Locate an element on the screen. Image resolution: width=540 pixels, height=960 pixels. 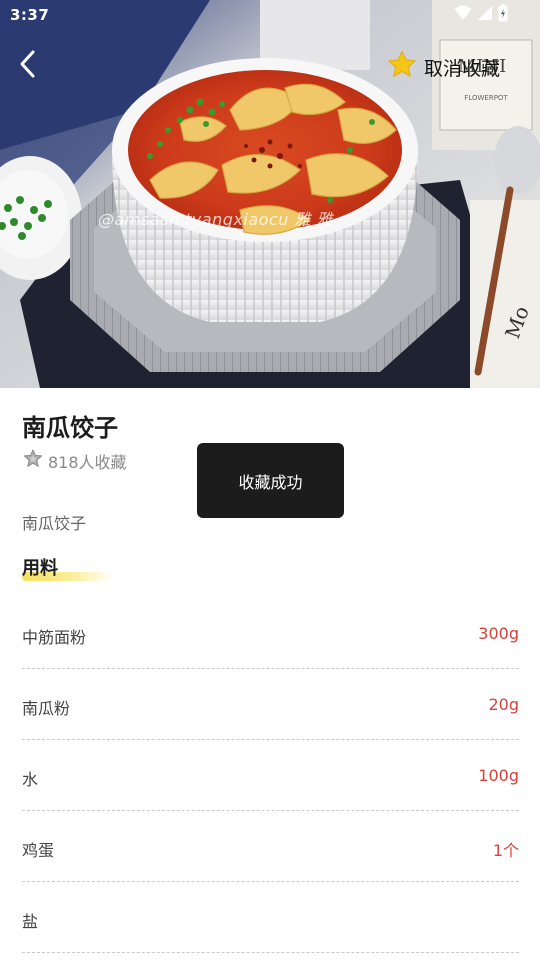
status-bar: 3:37 is located at coordinates (270, 15).